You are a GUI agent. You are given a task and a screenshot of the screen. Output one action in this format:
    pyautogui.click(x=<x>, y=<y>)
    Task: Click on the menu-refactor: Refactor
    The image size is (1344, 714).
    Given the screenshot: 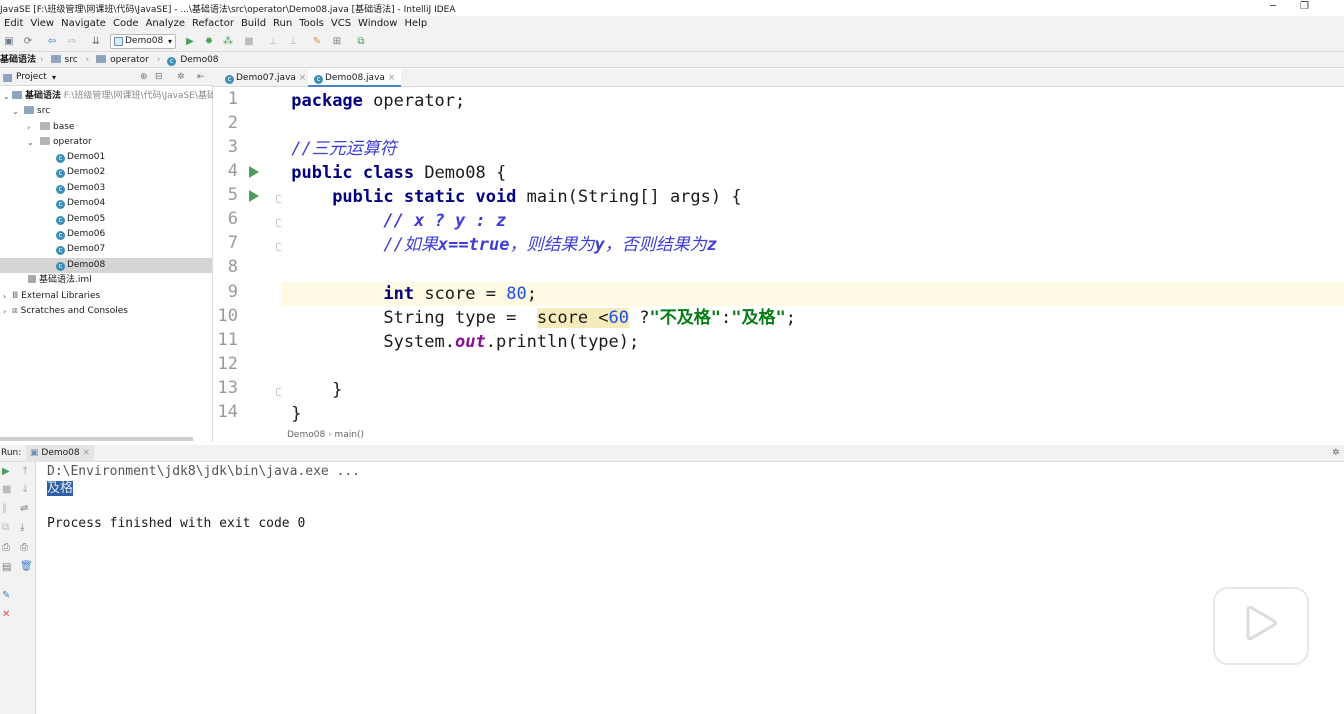 What is the action you would take?
    pyautogui.click(x=213, y=24)
    